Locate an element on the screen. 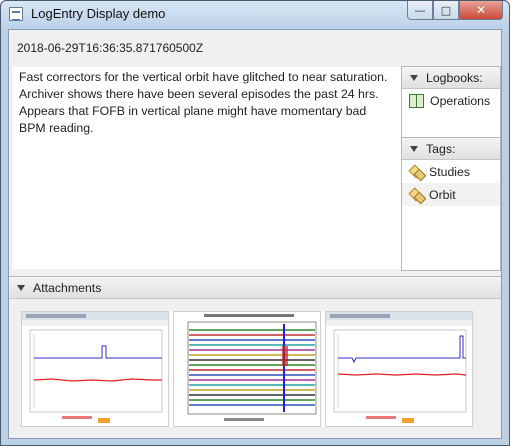 This screenshot has height=446, width=510. app-icon is located at coordinates (16, 14).